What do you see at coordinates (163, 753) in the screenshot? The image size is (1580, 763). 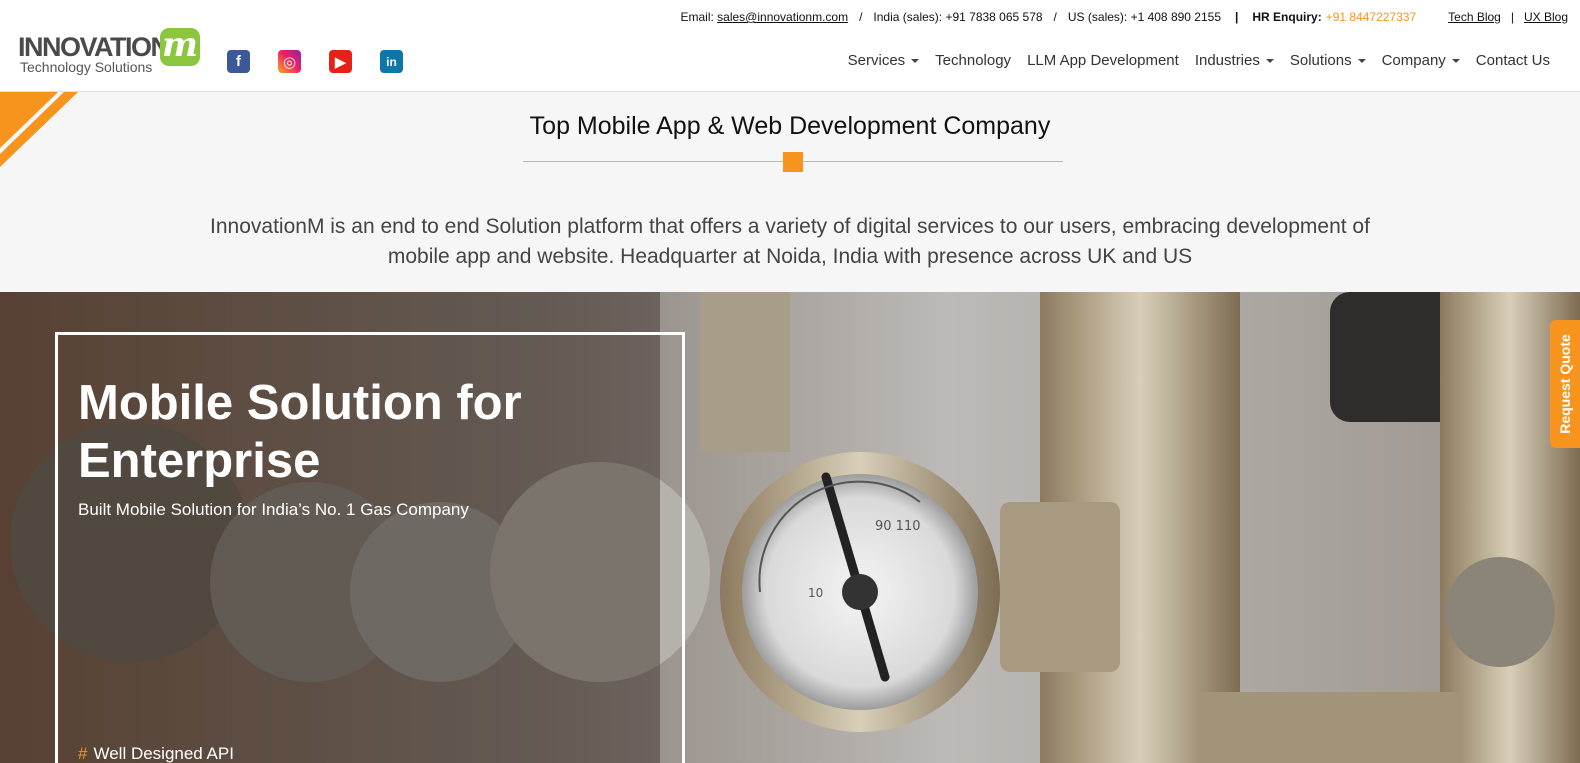 I see `hero-feature-text: Well Designed API` at bounding box center [163, 753].